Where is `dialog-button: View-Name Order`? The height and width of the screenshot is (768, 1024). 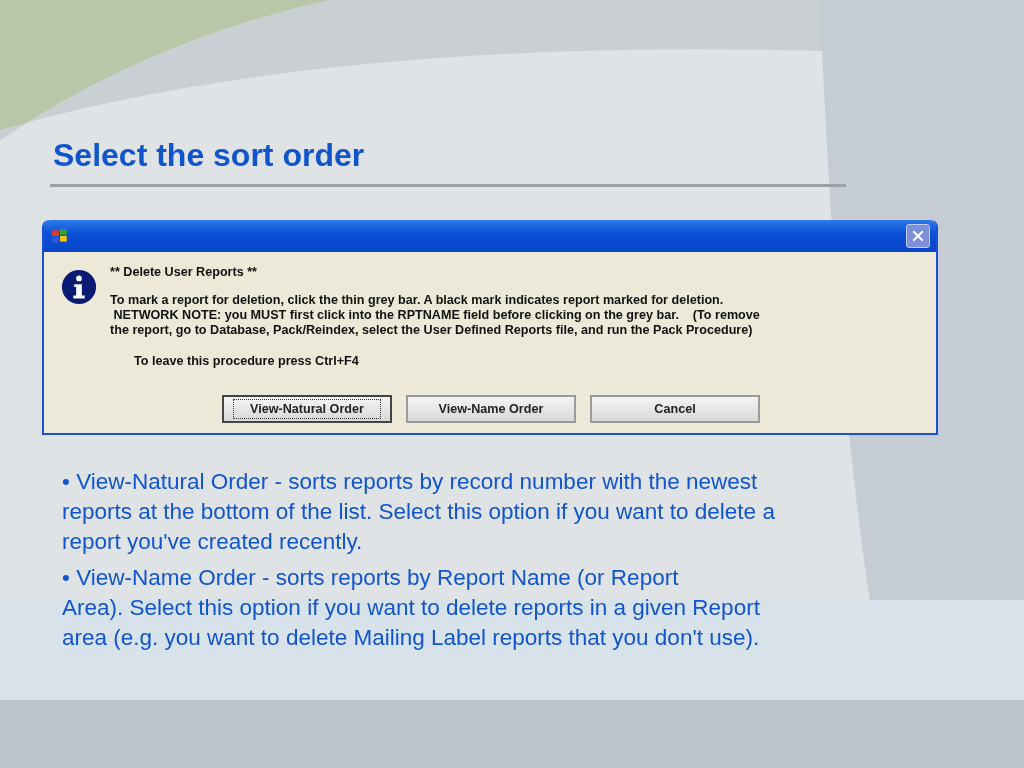 dialog-button: View-Name Order is located at coordinates (491, 409).